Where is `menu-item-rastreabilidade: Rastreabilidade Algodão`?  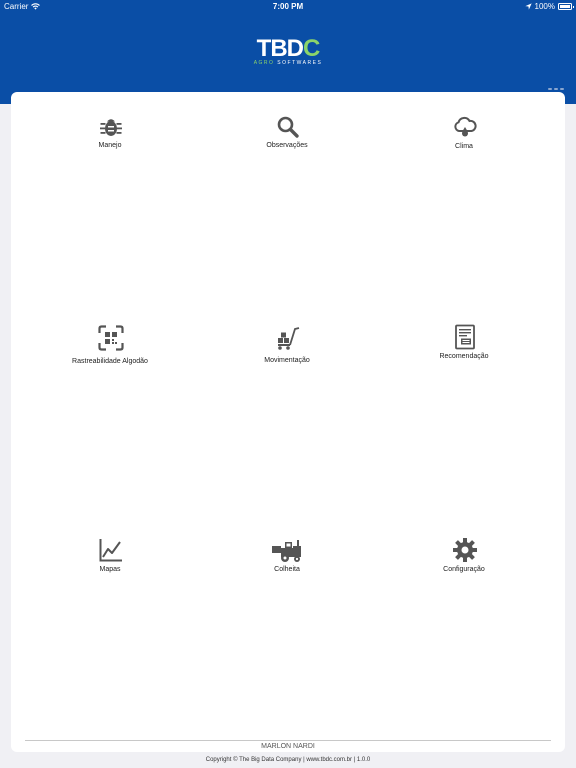
menu-item-rastreabilidade: Rastreabilidade Algodão is located at coordinates (110, 355).